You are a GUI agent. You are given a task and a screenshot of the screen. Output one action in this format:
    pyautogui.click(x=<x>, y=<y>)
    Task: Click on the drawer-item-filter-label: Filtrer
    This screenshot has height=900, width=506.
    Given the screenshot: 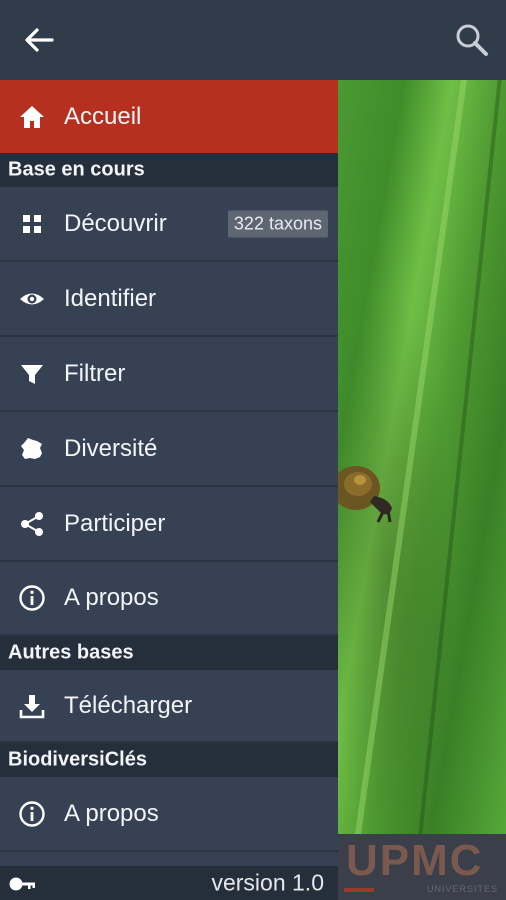 What is the action you would take?
    pyautogui.click(x=95, y=373)
    